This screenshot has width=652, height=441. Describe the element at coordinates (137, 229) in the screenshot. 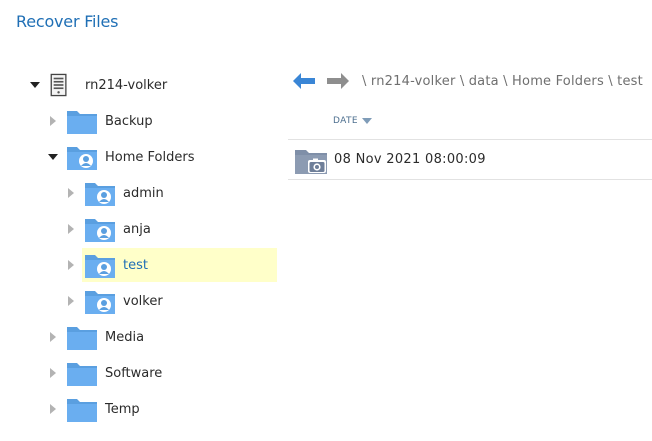

I see `tree-node-label: anja` at that location.